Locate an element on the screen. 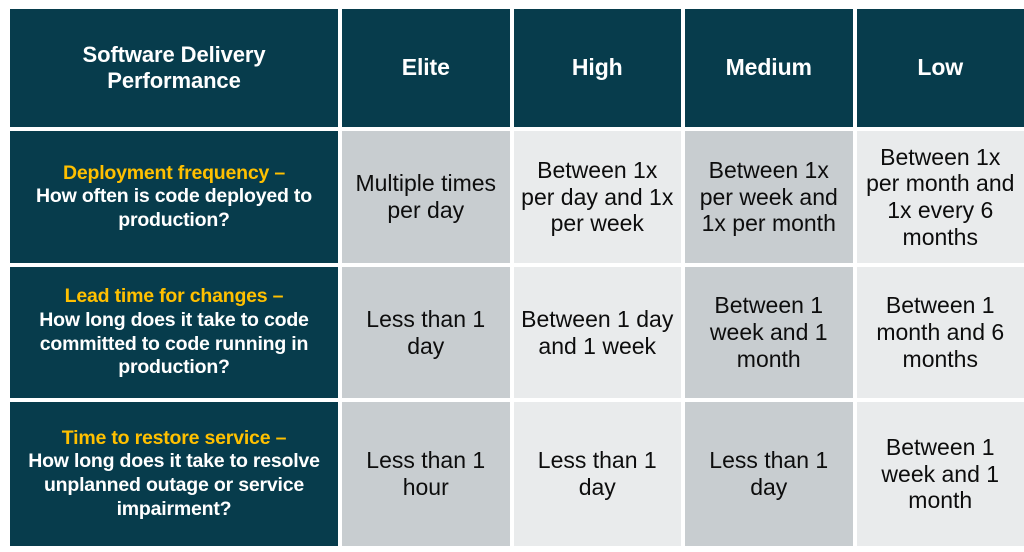  header-cell-high: High is located at coordinates (597, 68).